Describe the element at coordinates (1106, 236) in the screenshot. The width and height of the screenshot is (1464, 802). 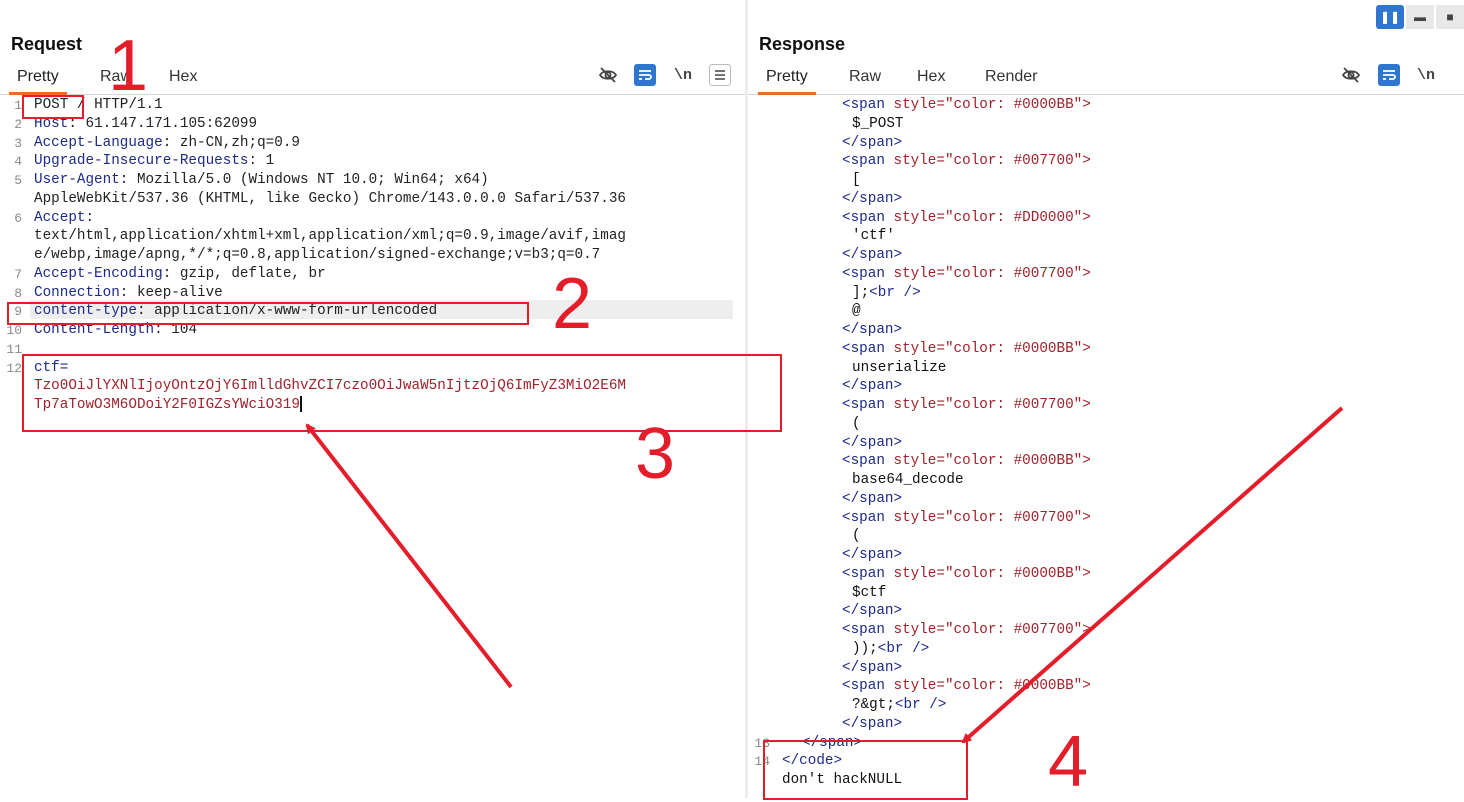
I see `response-line: 'ctf'` at that location.